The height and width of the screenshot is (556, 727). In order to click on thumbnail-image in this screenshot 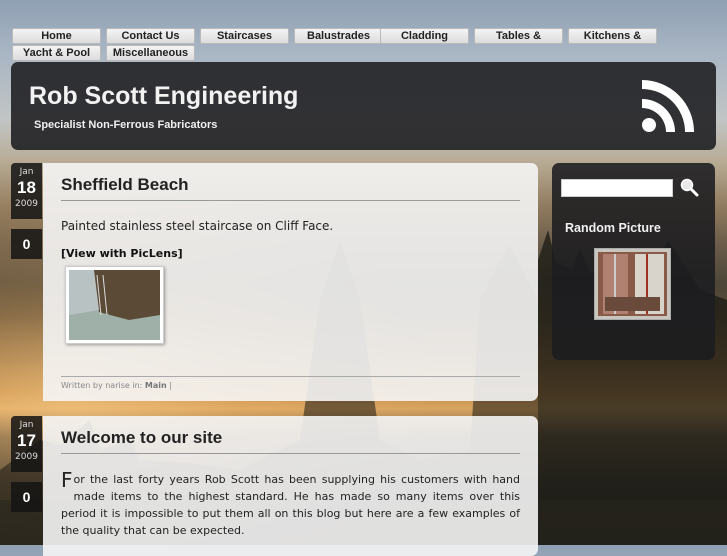, I will do `click(114, 305)`.